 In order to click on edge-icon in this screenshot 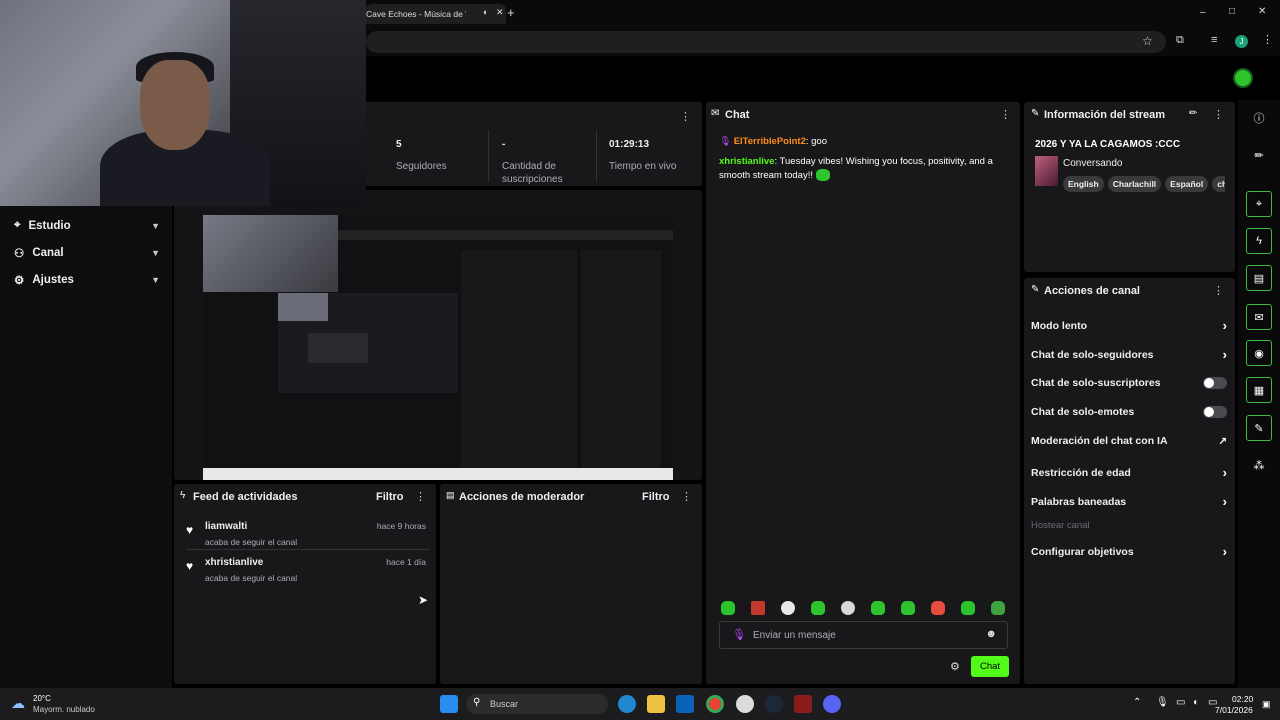, I will do `click(627, 704)`.